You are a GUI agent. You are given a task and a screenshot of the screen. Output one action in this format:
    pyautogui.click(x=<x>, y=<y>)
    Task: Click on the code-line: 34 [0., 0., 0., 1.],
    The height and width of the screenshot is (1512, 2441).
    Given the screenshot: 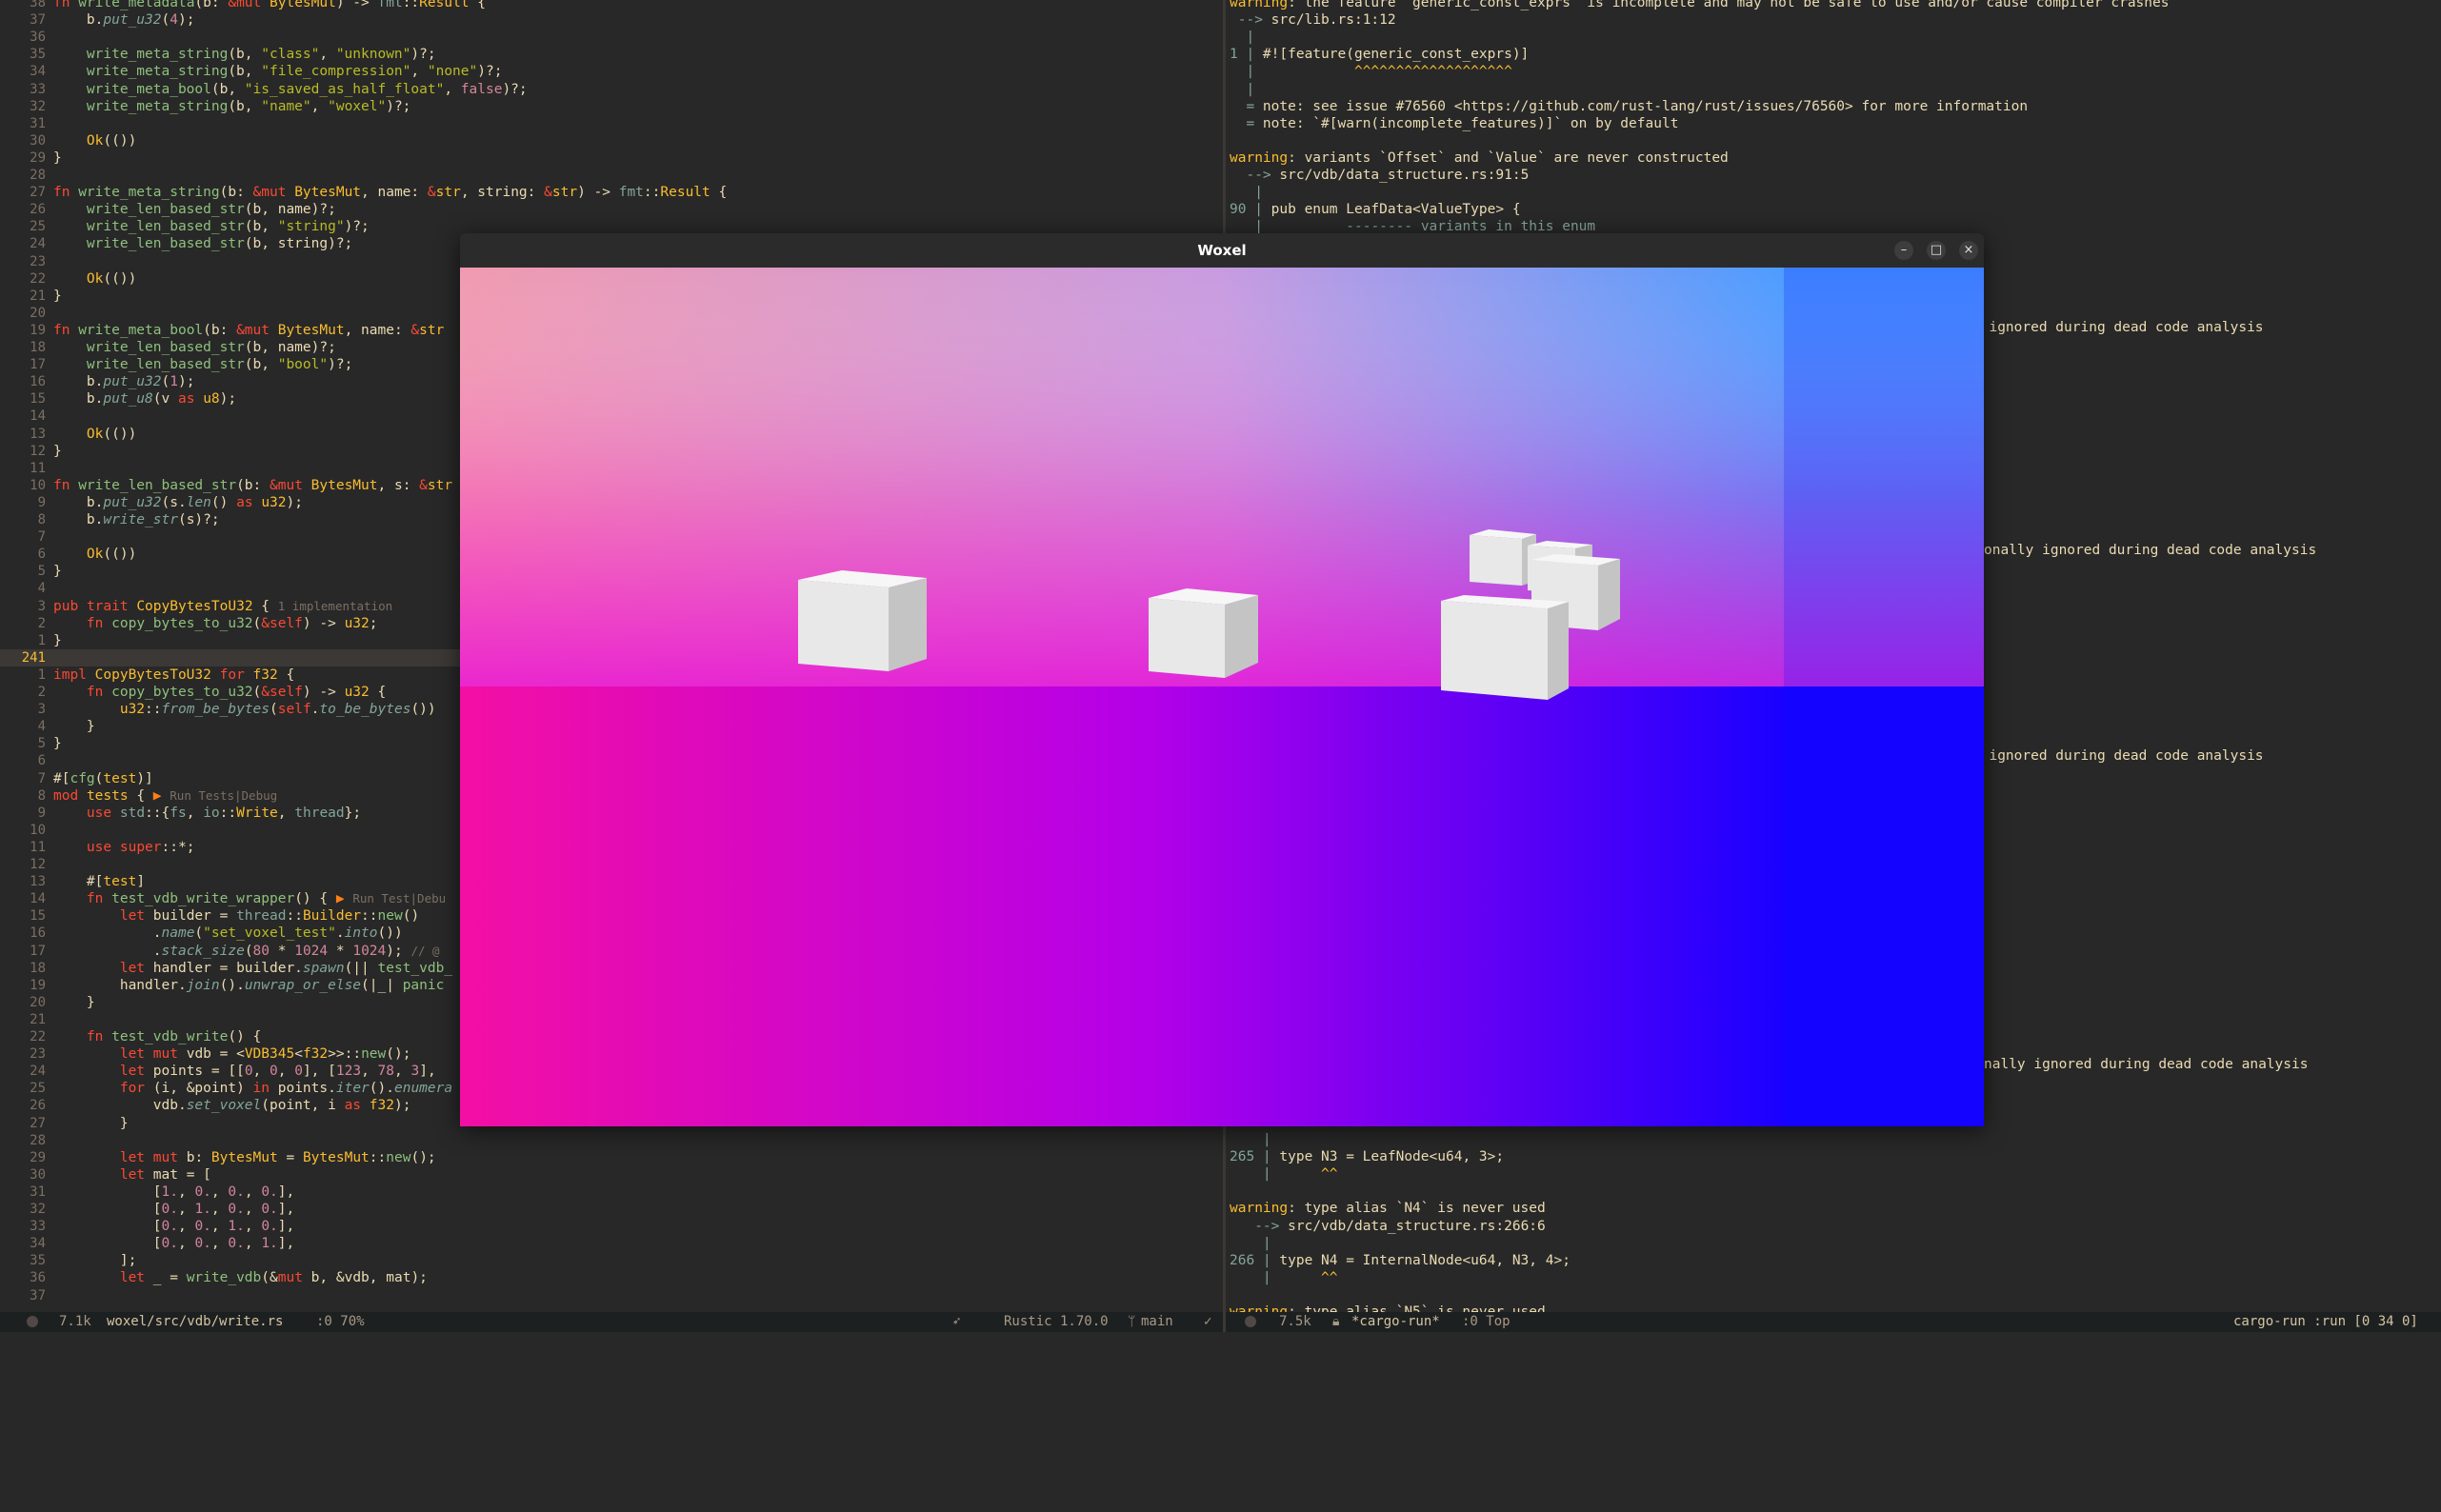 What is the action you would take?
    pyautogui.click(x=612, y=1243)
    